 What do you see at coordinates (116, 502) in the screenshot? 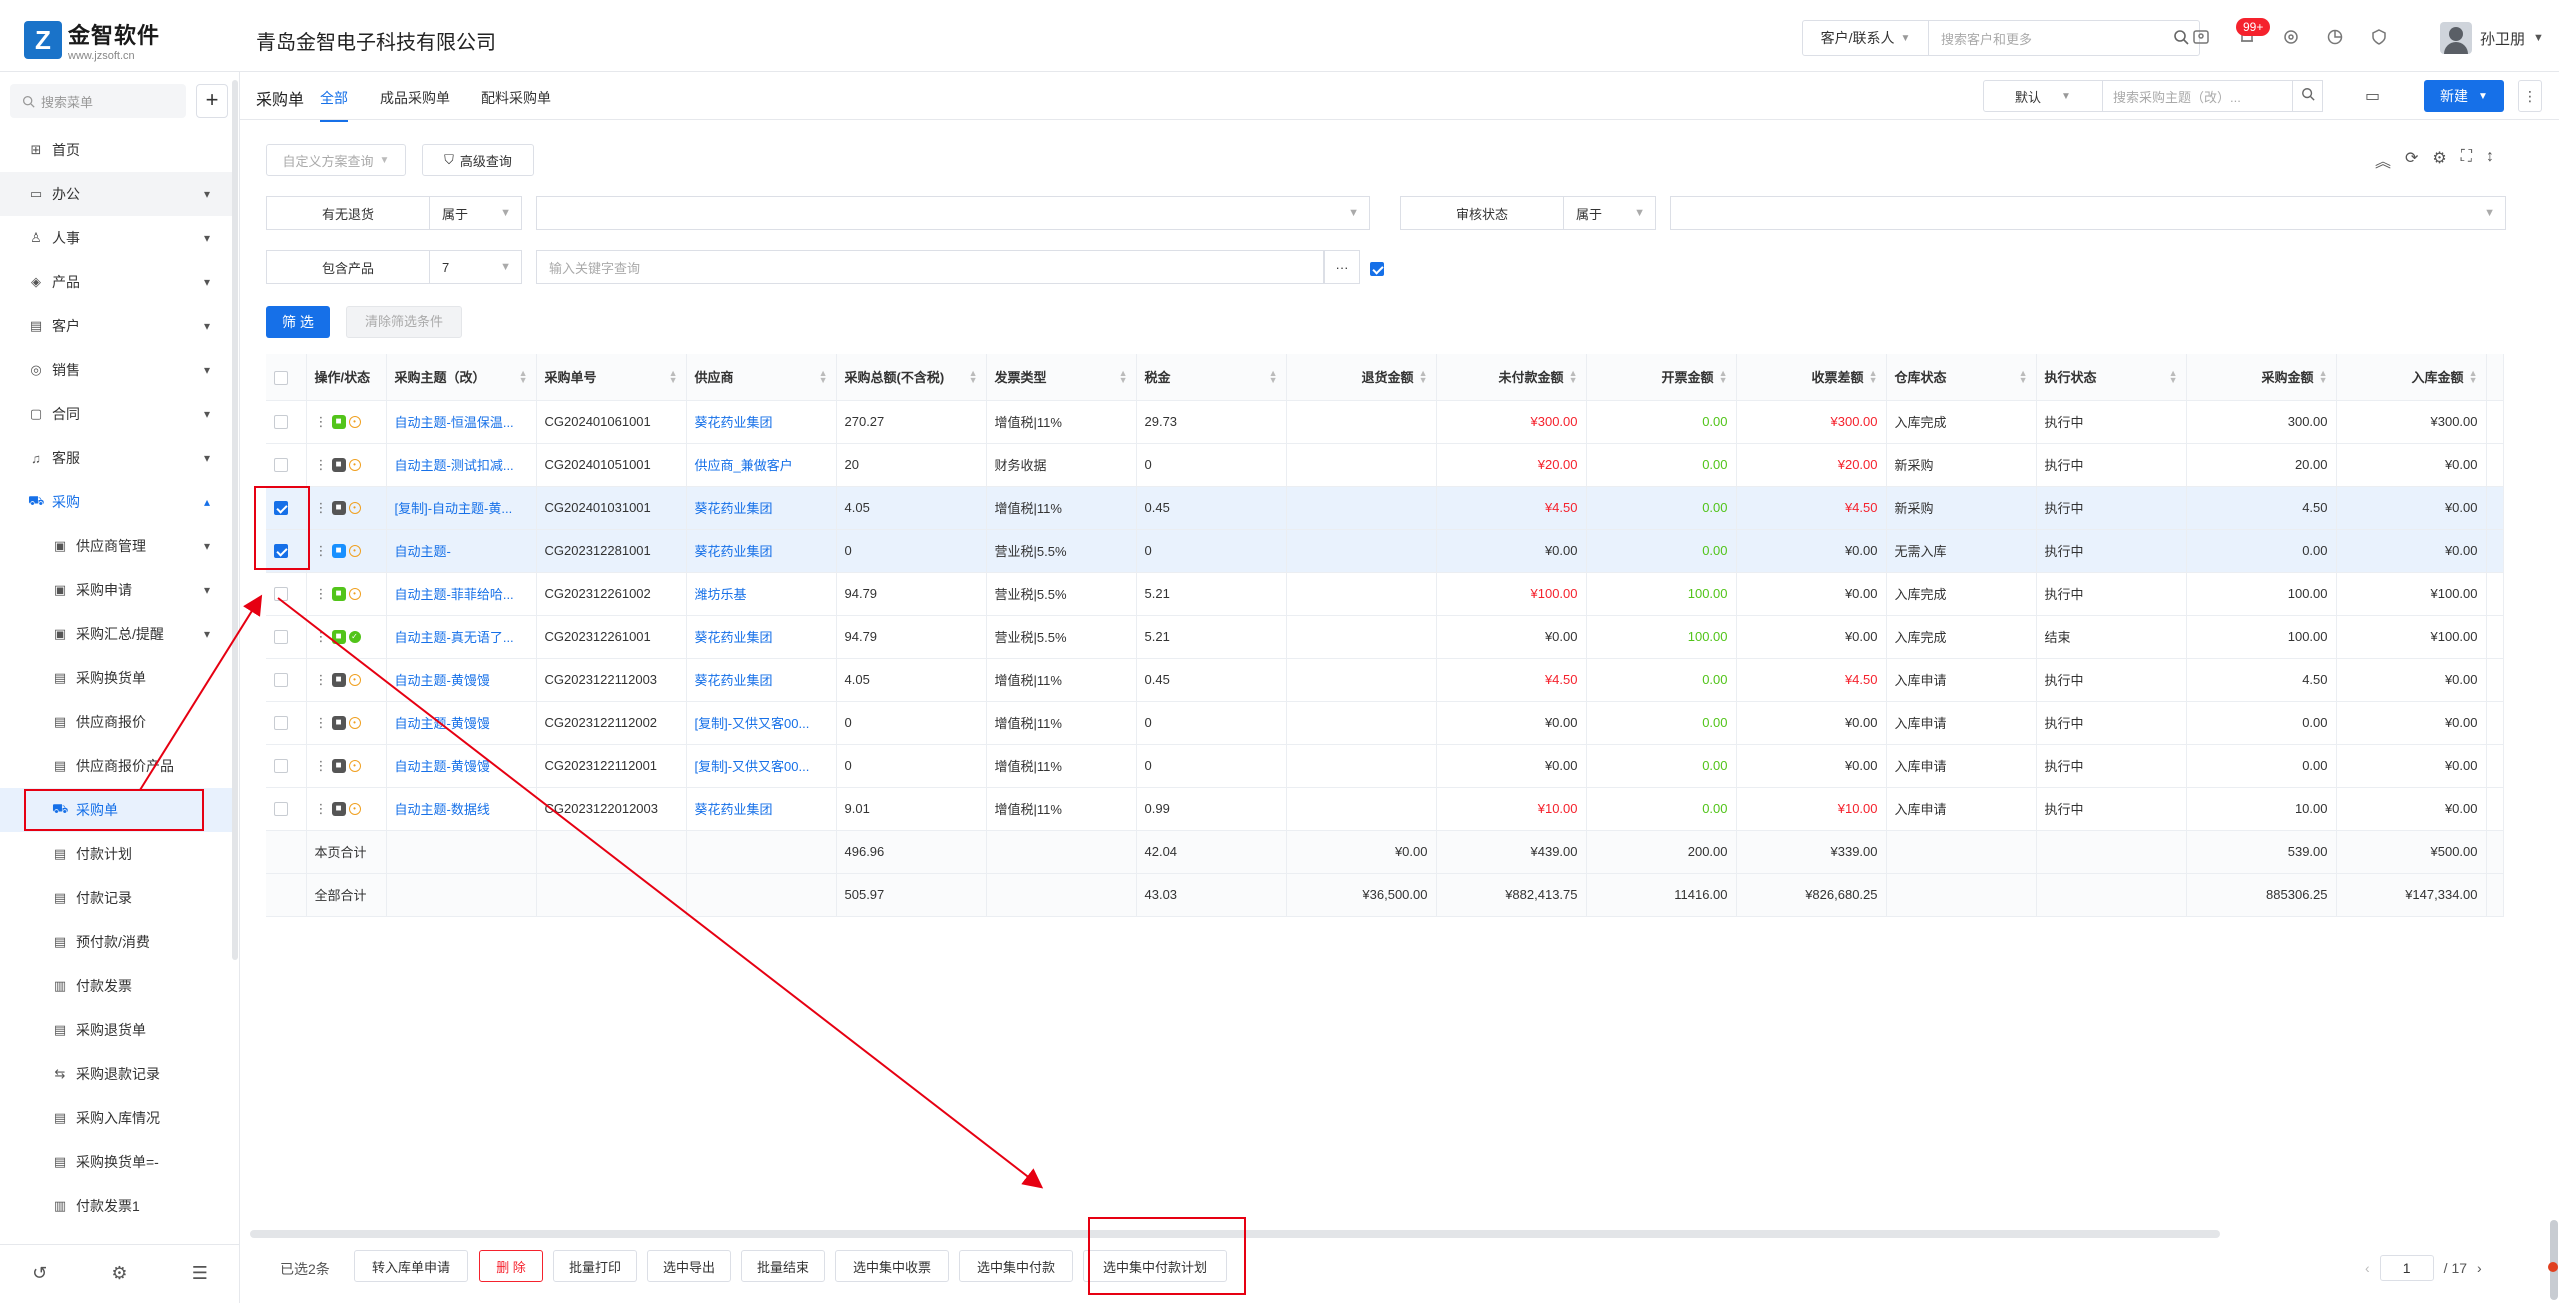
I see `sidebar-item-purchase: ⛟ 采购 ▴` at bounding box center [116, 502].